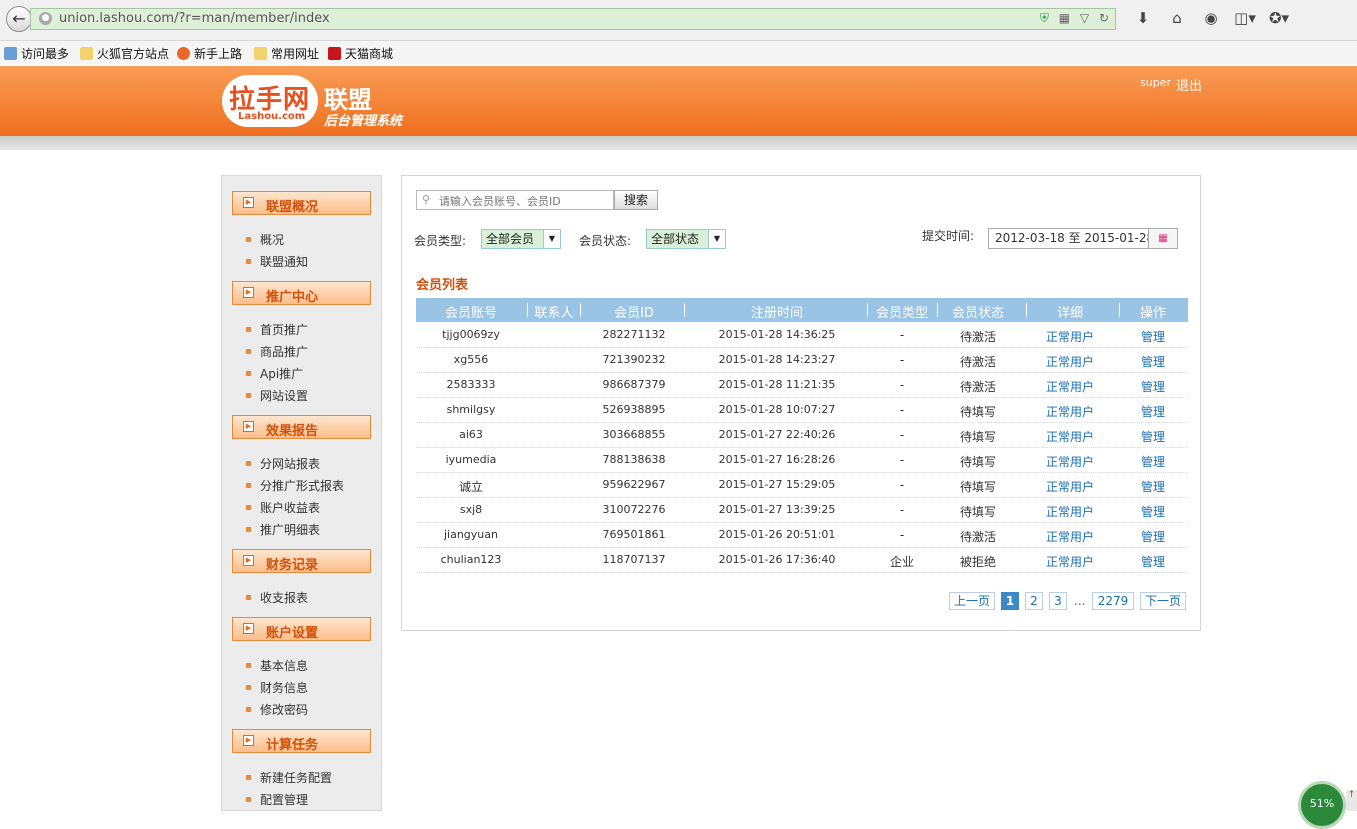 The width and height of the screenshot is (1357, 829). Describe the element at coordinates (301, 203) in the screenshot. I see `sidebar-section-overview: ▶ 联盟概况` at that location.